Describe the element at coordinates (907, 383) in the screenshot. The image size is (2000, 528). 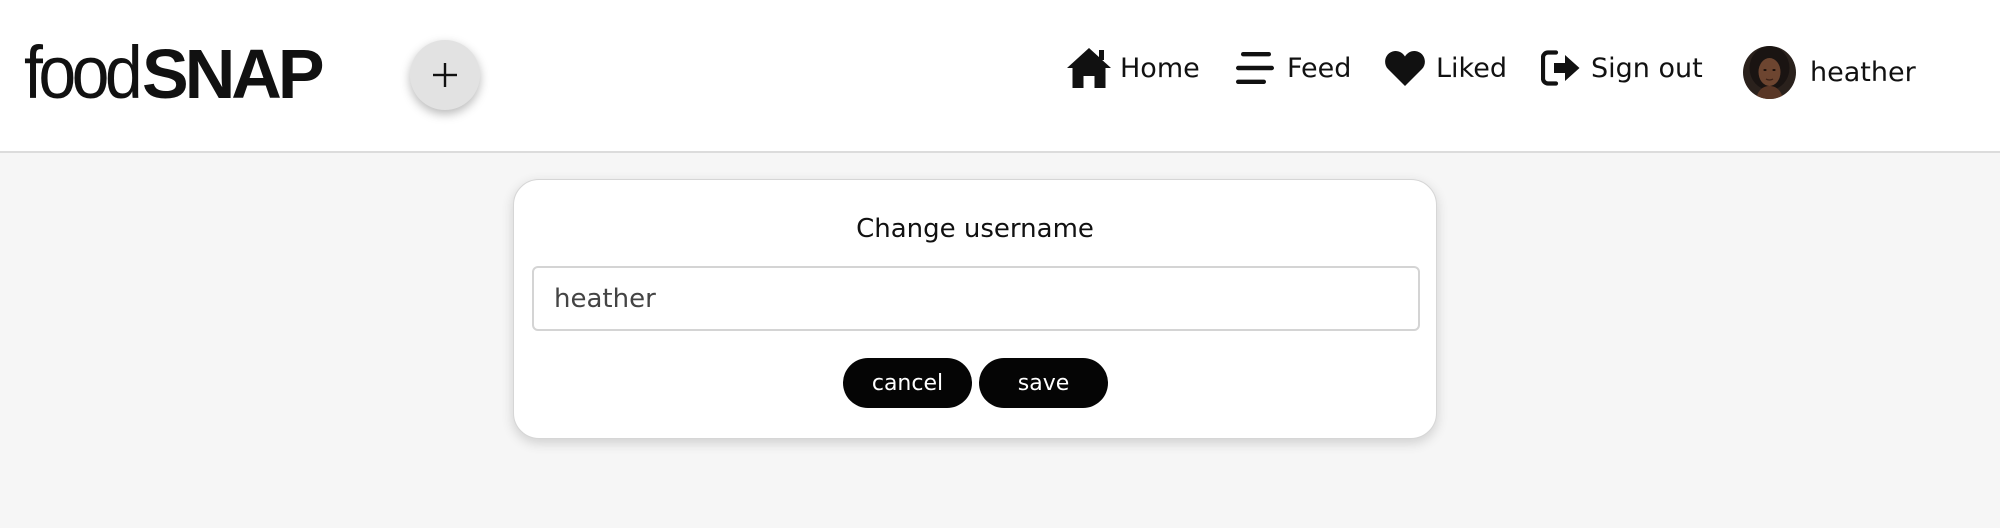
I see `cancel-button: cancel` at that location.